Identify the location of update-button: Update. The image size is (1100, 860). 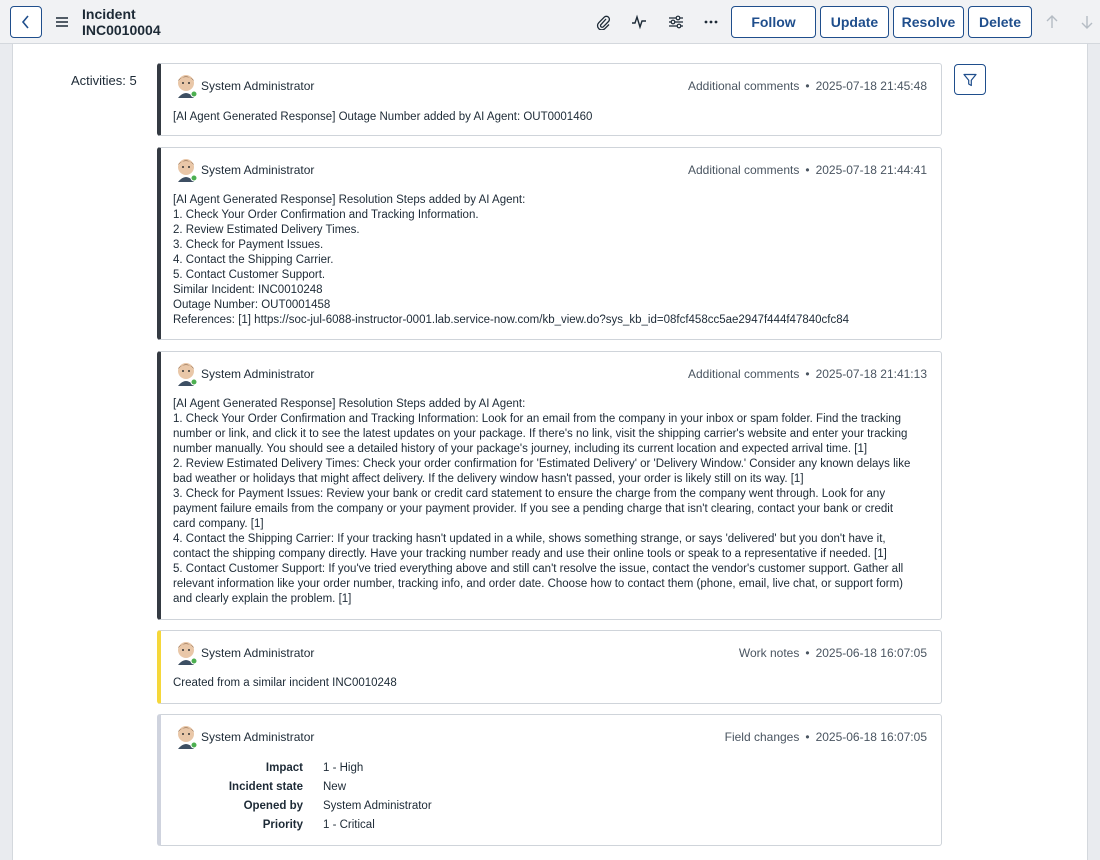
(854, 22).